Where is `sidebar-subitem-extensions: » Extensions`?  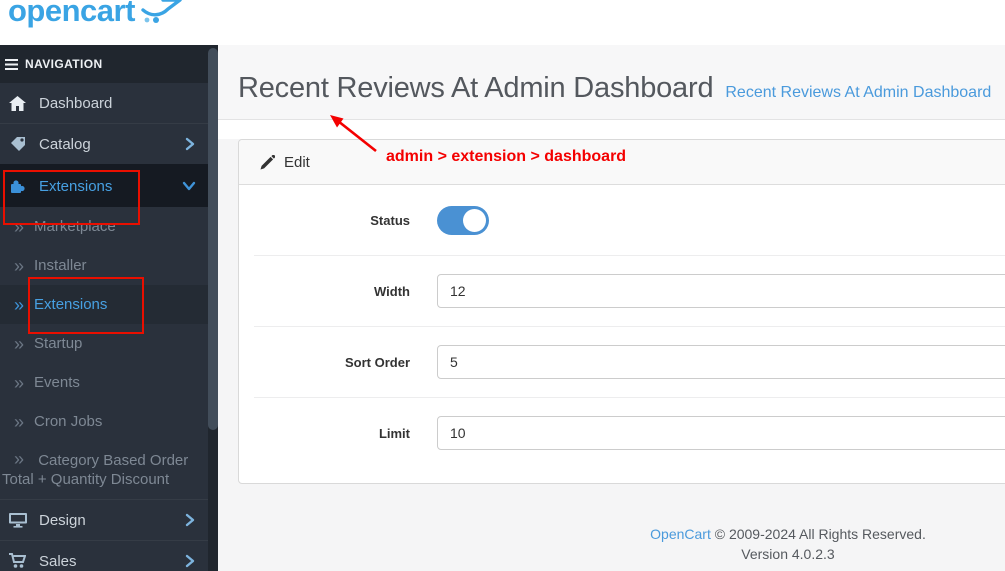
sidebar-subitem-extensions: » Extensions is located at coordinates (104, 304).